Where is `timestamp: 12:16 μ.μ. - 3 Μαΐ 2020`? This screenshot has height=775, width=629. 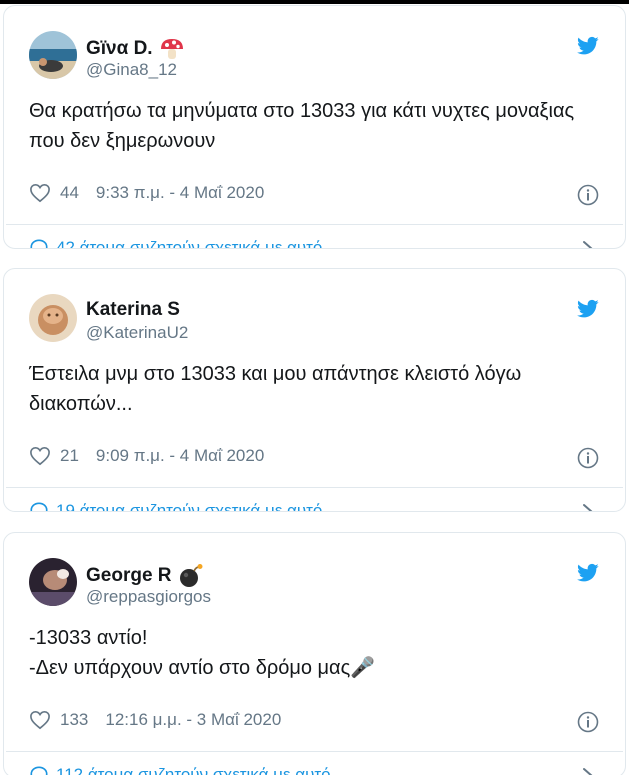 timestamp: 12:16 μ.μ. - 3 Μαΐ 2020 is located at coordinates (193, 720).